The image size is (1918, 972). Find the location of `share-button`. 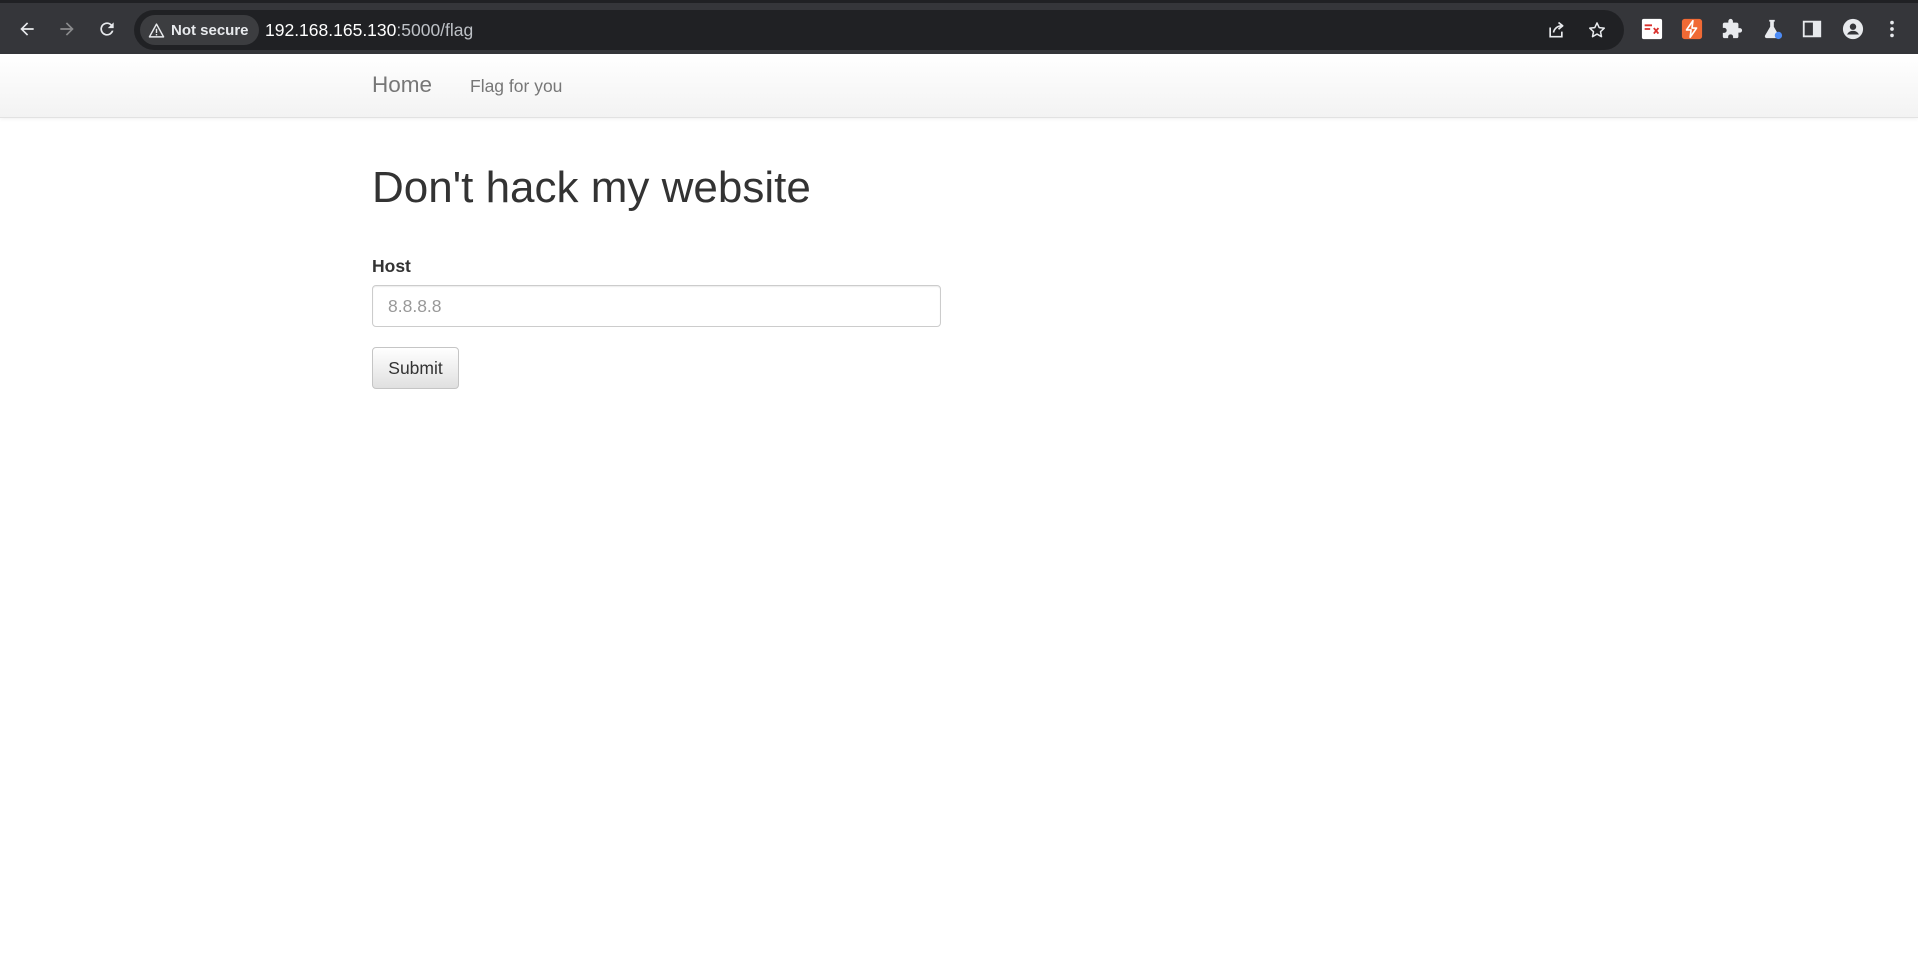

share-button is located at coordinates (1556, 30).